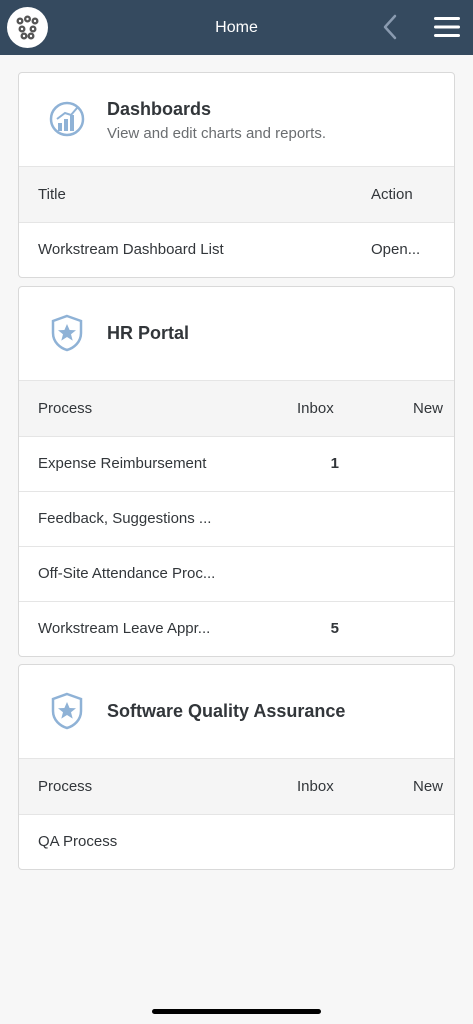  I want to click on dashboards-table-header: Title Action, so click(236, 195).